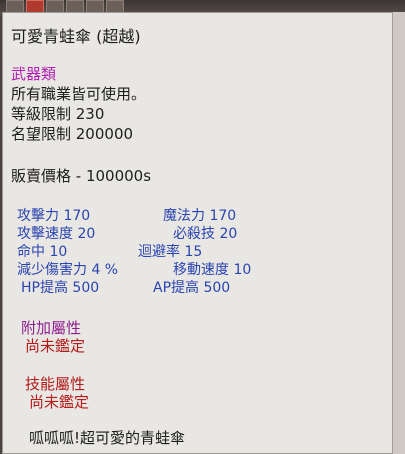  What do you see at coordinates (200, 216) in the screenshot?
I see `stat-magic: 魔法力 170` at bounding box center [200, 216].